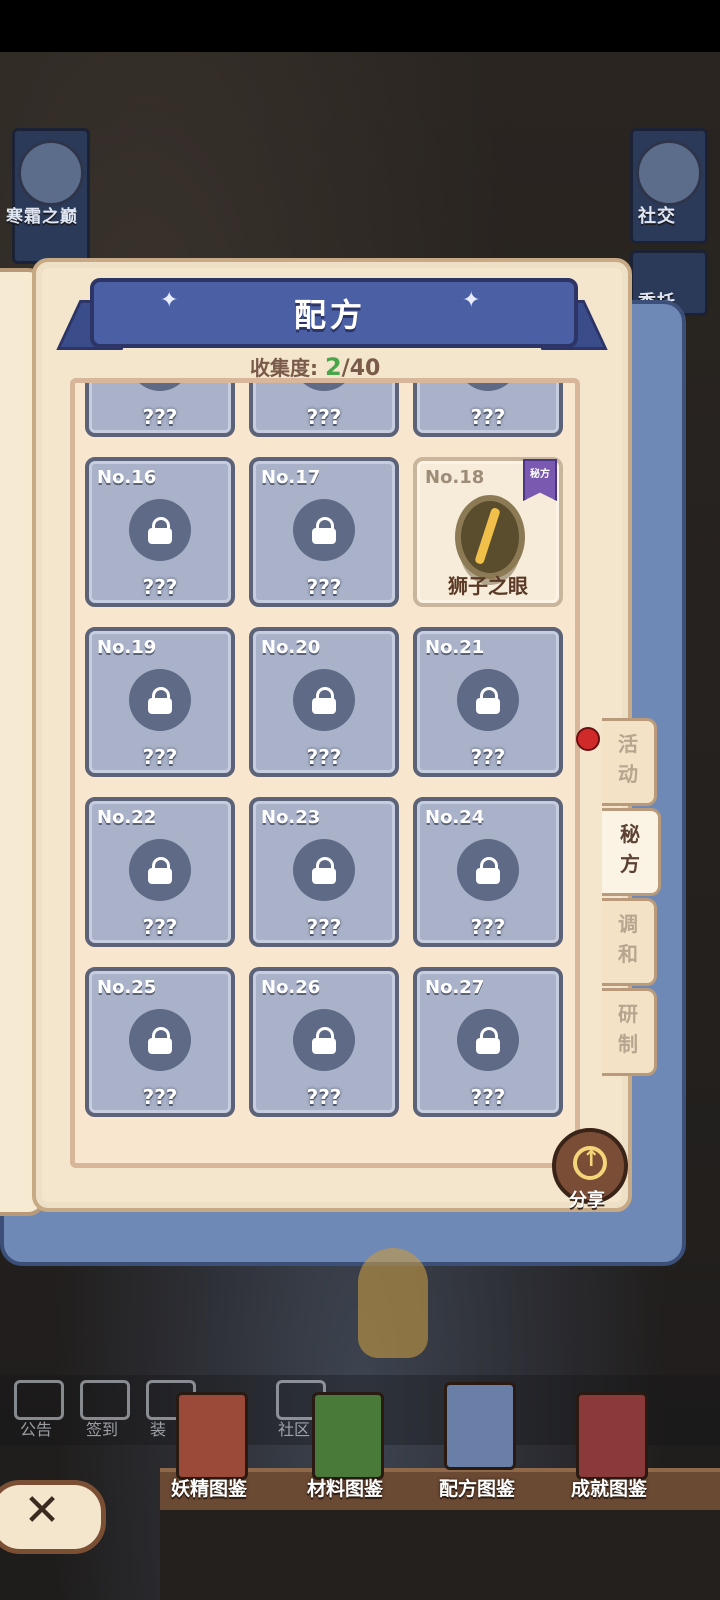 Image resolution: width=720 pixels, height=1600 pixels. Describe the element at coordinates (630, 849) in the screenshot. I see `tab-label: 秘 方` at that location.